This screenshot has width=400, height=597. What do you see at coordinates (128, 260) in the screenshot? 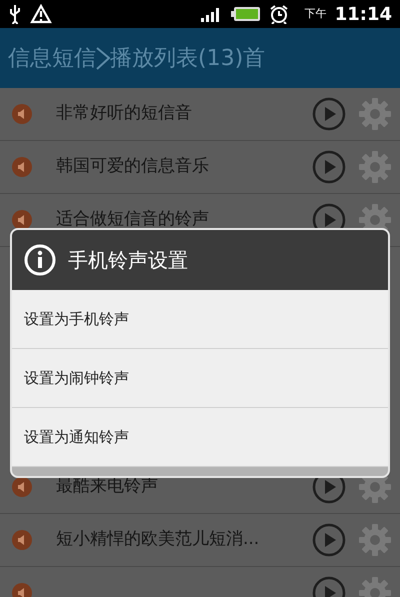
I see `dialog-title: 手机铃声设置` at bounding box center [128, 260].